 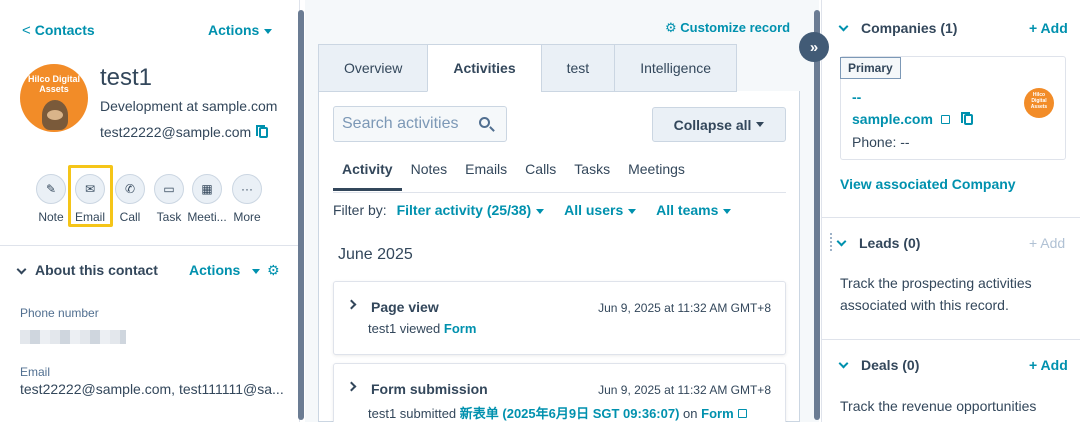 What do you see at coordinates (240, 30) in the screenshot?
I see `record-actions-dropdown: Actions` at bounding box center [240, 30].